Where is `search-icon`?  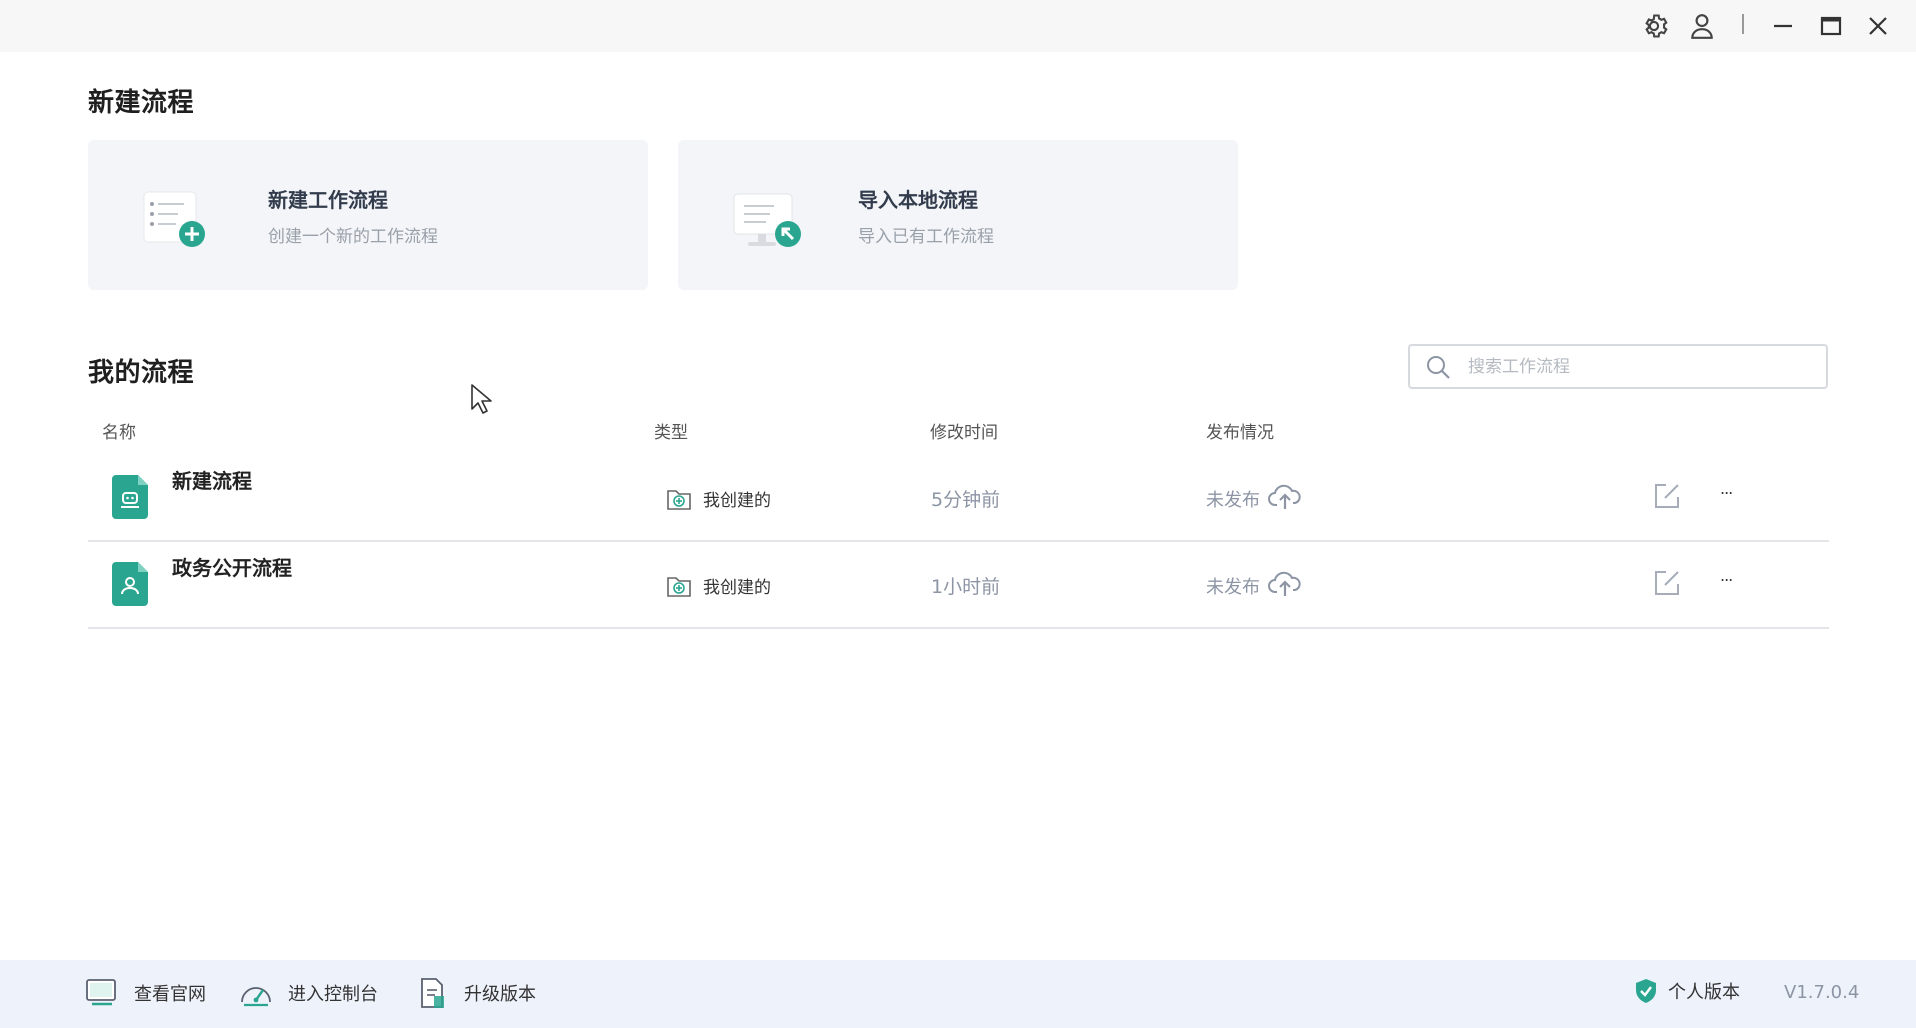
search-icon is located at coordinates (1438, 366).